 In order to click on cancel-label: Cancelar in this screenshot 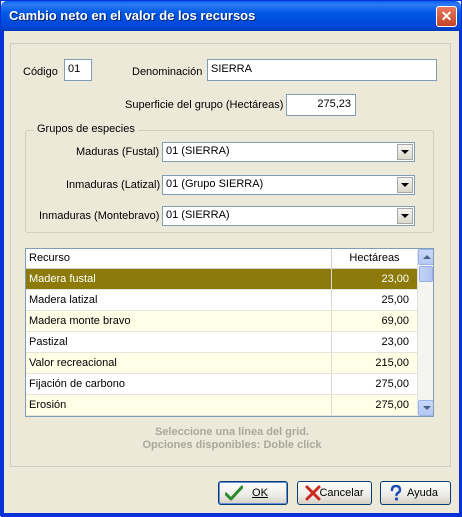, I will do `click(341, 493)`.